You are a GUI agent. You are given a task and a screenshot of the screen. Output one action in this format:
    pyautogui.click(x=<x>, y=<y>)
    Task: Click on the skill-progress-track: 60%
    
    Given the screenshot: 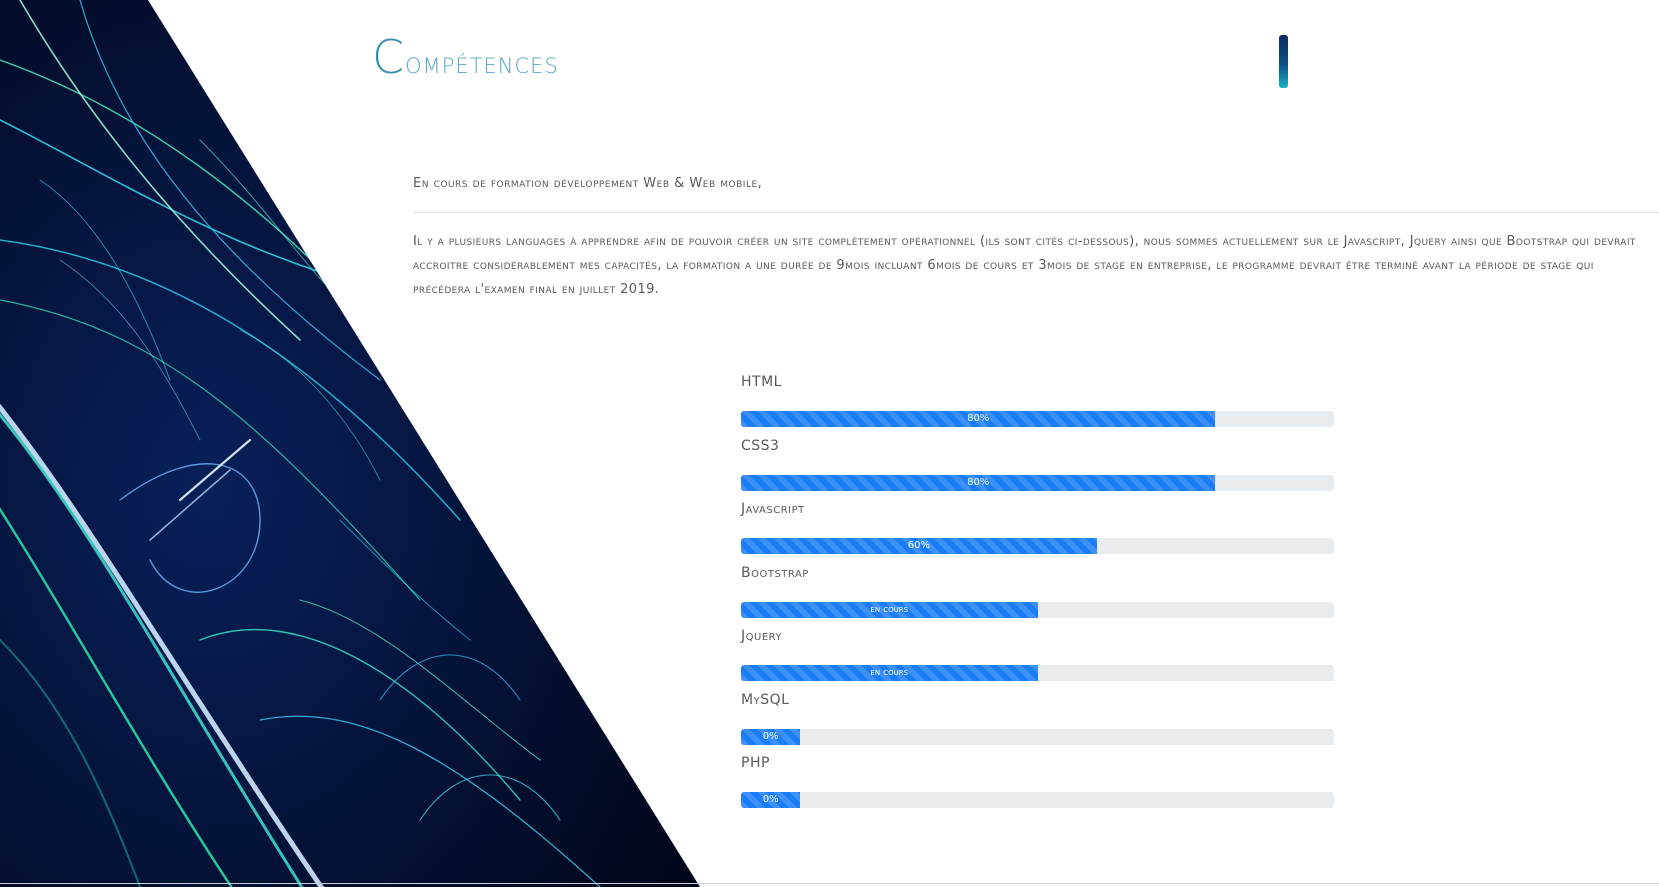 What is the action you would take?
    pyautogui.click(x=1037, y=546)
    